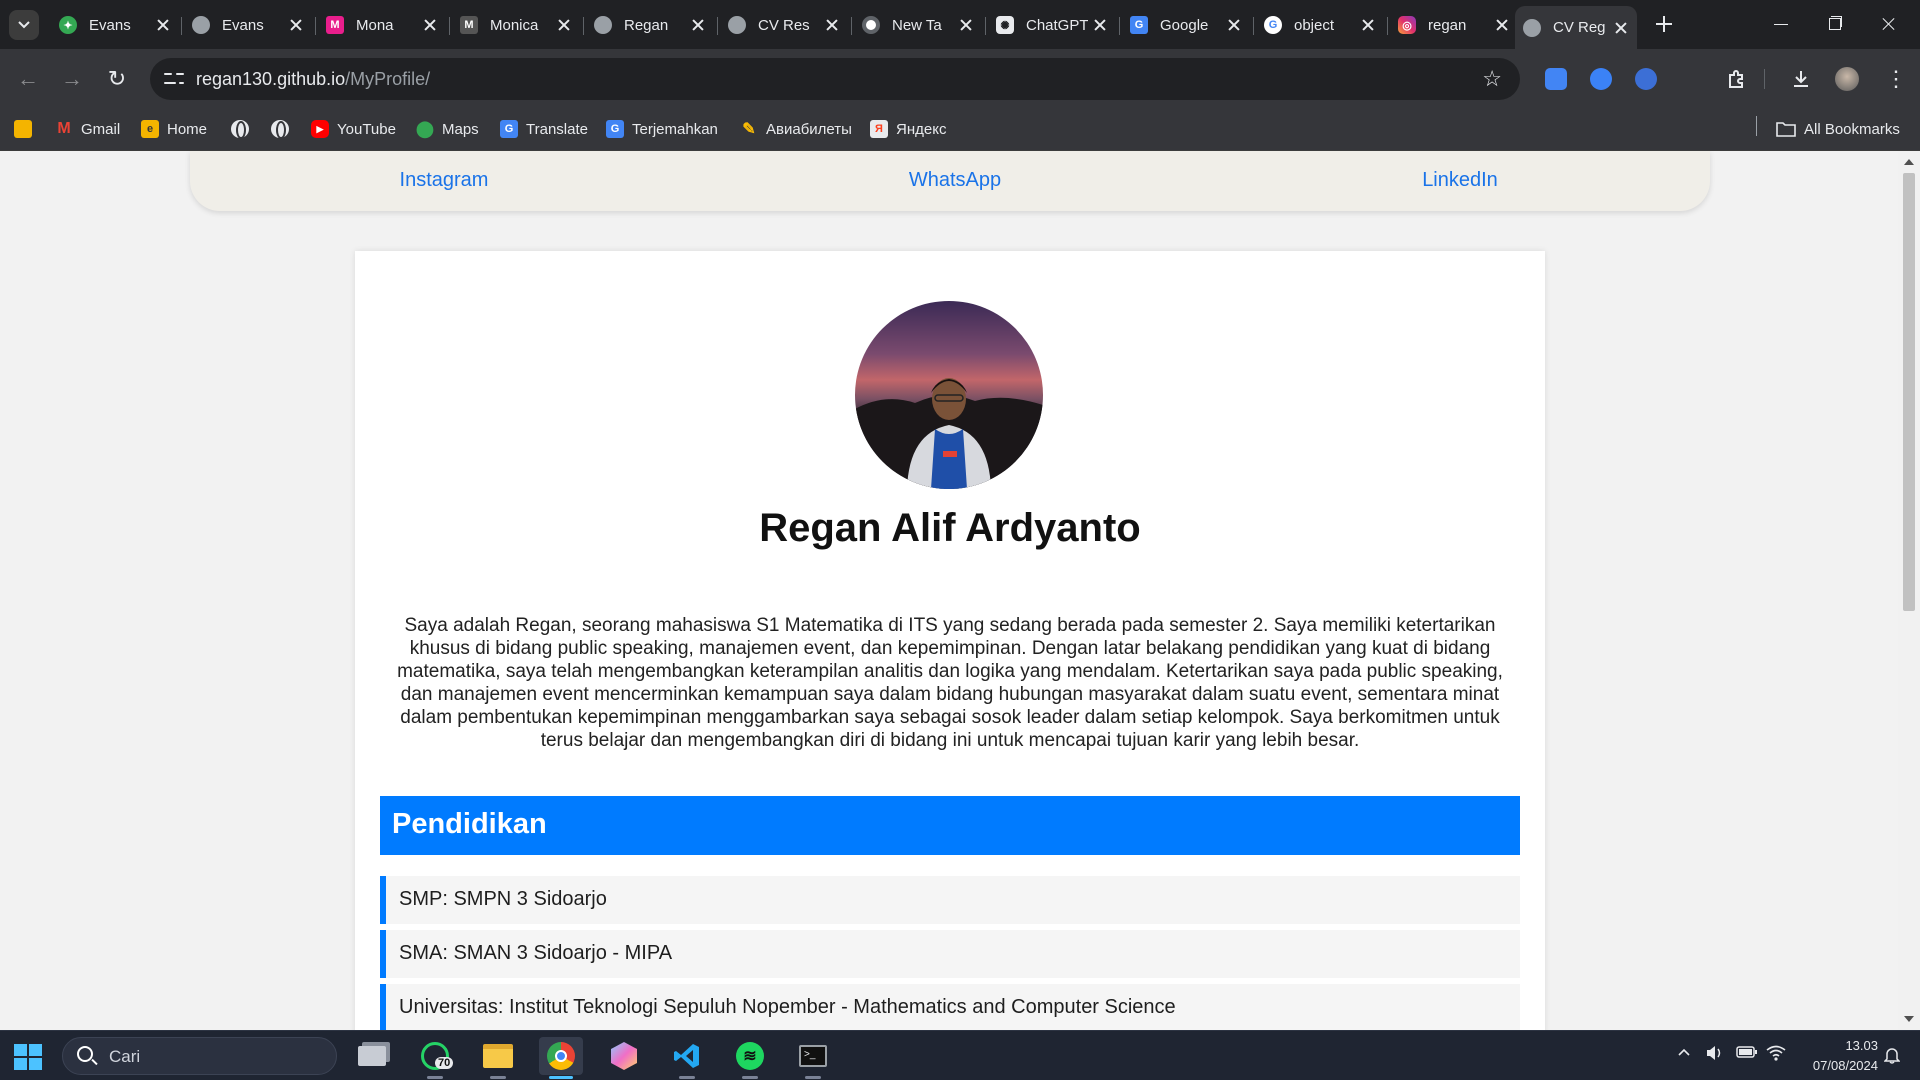 This screenshot has width=1920, height=1080. I want to click on chrome-taskbar-icon, so click(561, 1058).